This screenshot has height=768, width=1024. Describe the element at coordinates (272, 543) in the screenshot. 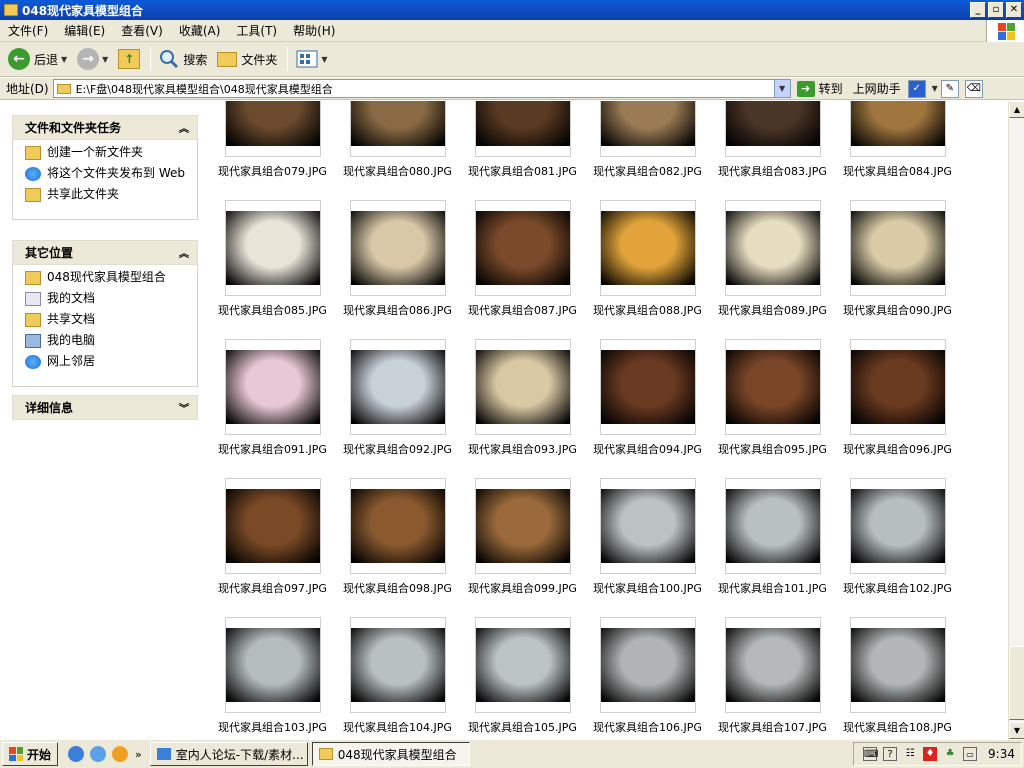

I see `file-item: 现代家具组合097.JPG` at that location.